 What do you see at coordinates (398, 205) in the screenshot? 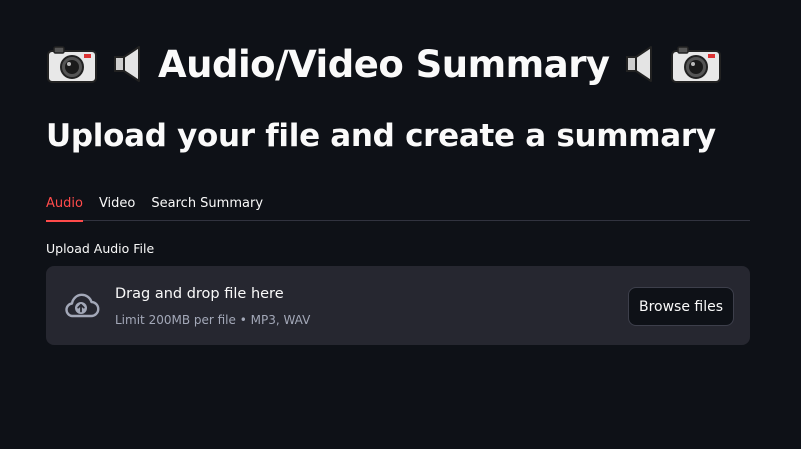
I see `tab-bar: Audio Video Search Summary` at bounding box center [398, 205].